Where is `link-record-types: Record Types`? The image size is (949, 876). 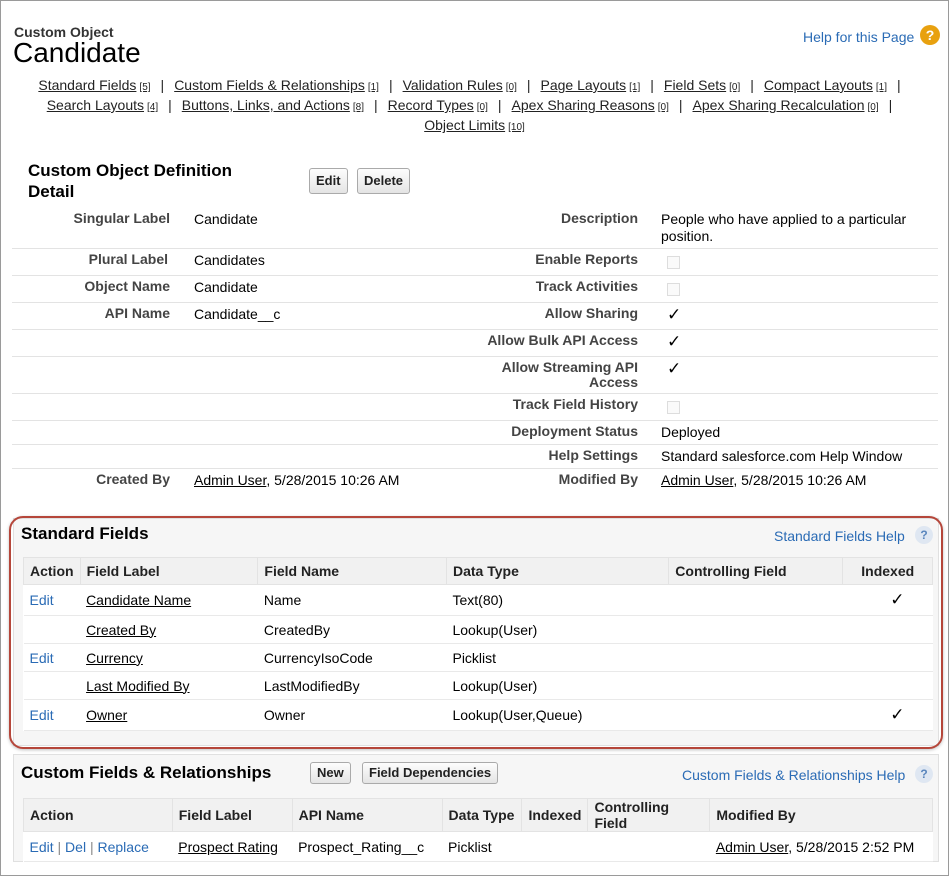 link-record-types: Record Types is located at coordinates (431, 105).